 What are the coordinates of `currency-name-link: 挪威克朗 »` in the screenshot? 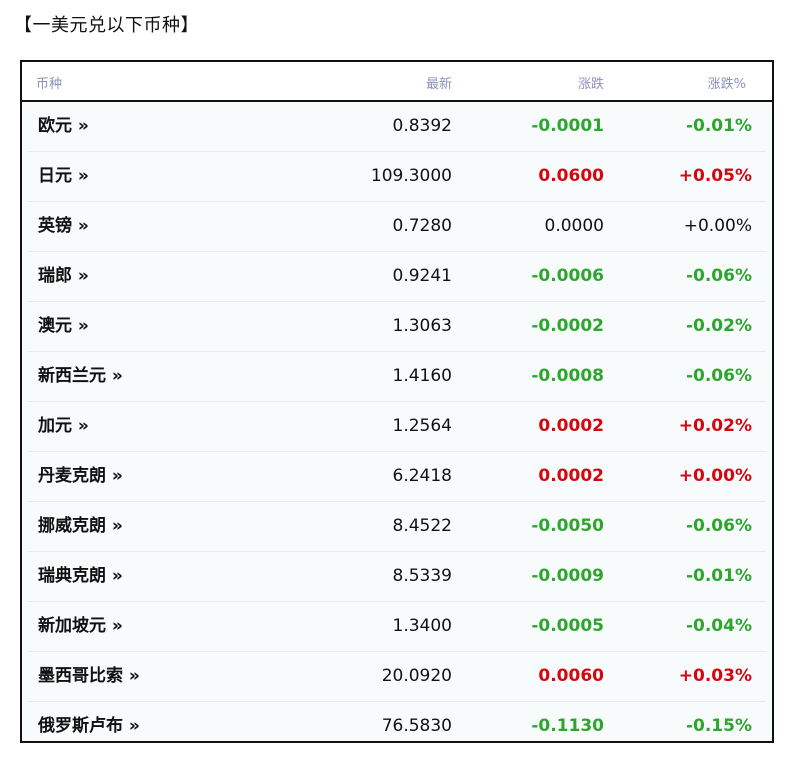 It's located at (80, 526).